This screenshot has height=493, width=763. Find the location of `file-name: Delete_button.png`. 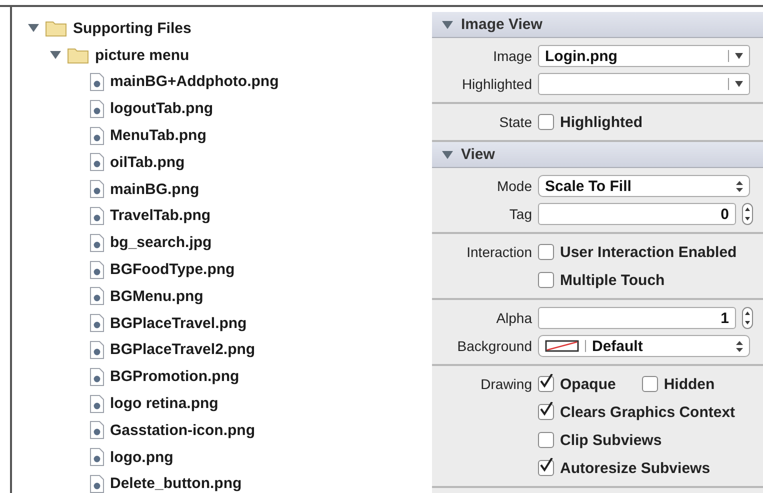

file-name: Delete_button.png is located at coordinates (176, 483).